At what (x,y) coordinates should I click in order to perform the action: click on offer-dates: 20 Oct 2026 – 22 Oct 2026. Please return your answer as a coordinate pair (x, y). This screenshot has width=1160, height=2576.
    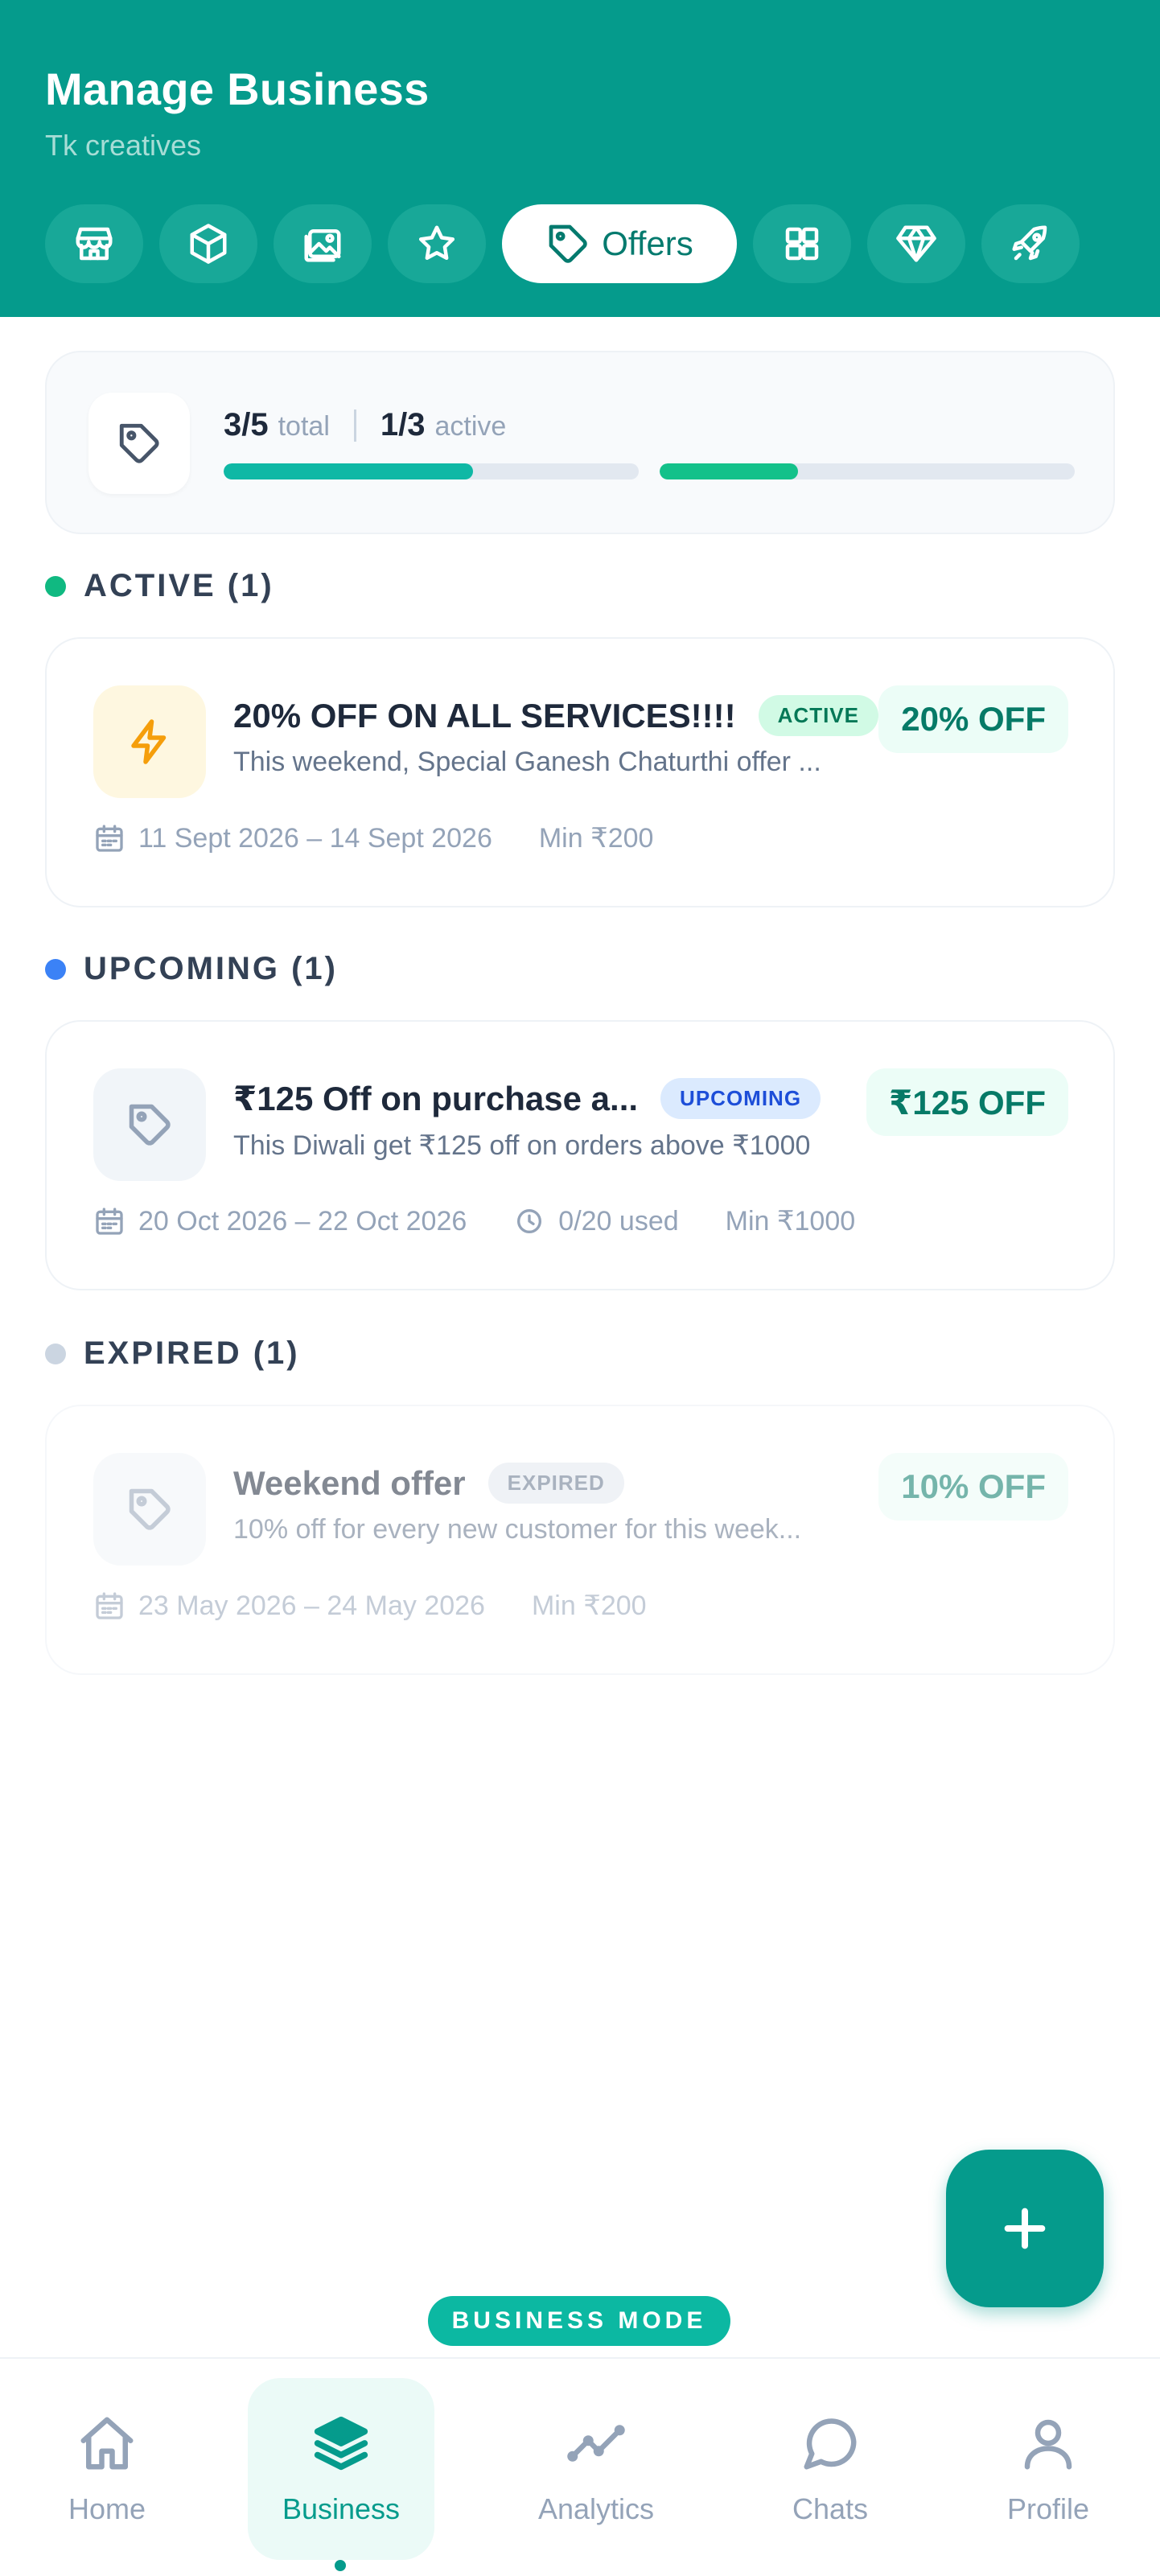
    Looking at the image, I should click on (302, 1221).